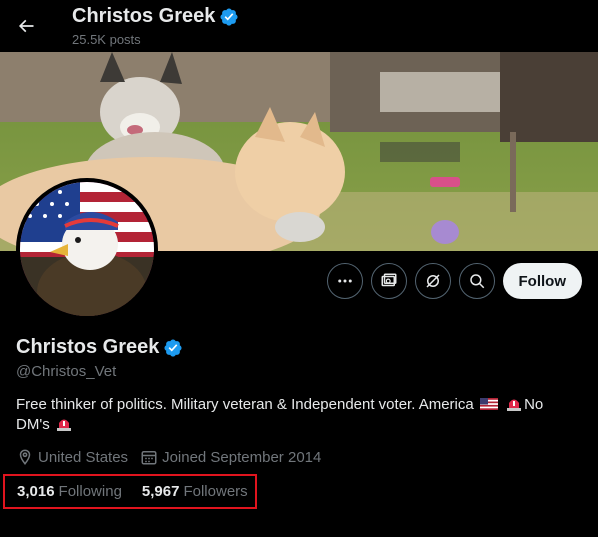  What do you see at coordinates (242, 457) in the screenshot?
I see `joined-text: Joined September 2014` at bounding box center [242, 457].